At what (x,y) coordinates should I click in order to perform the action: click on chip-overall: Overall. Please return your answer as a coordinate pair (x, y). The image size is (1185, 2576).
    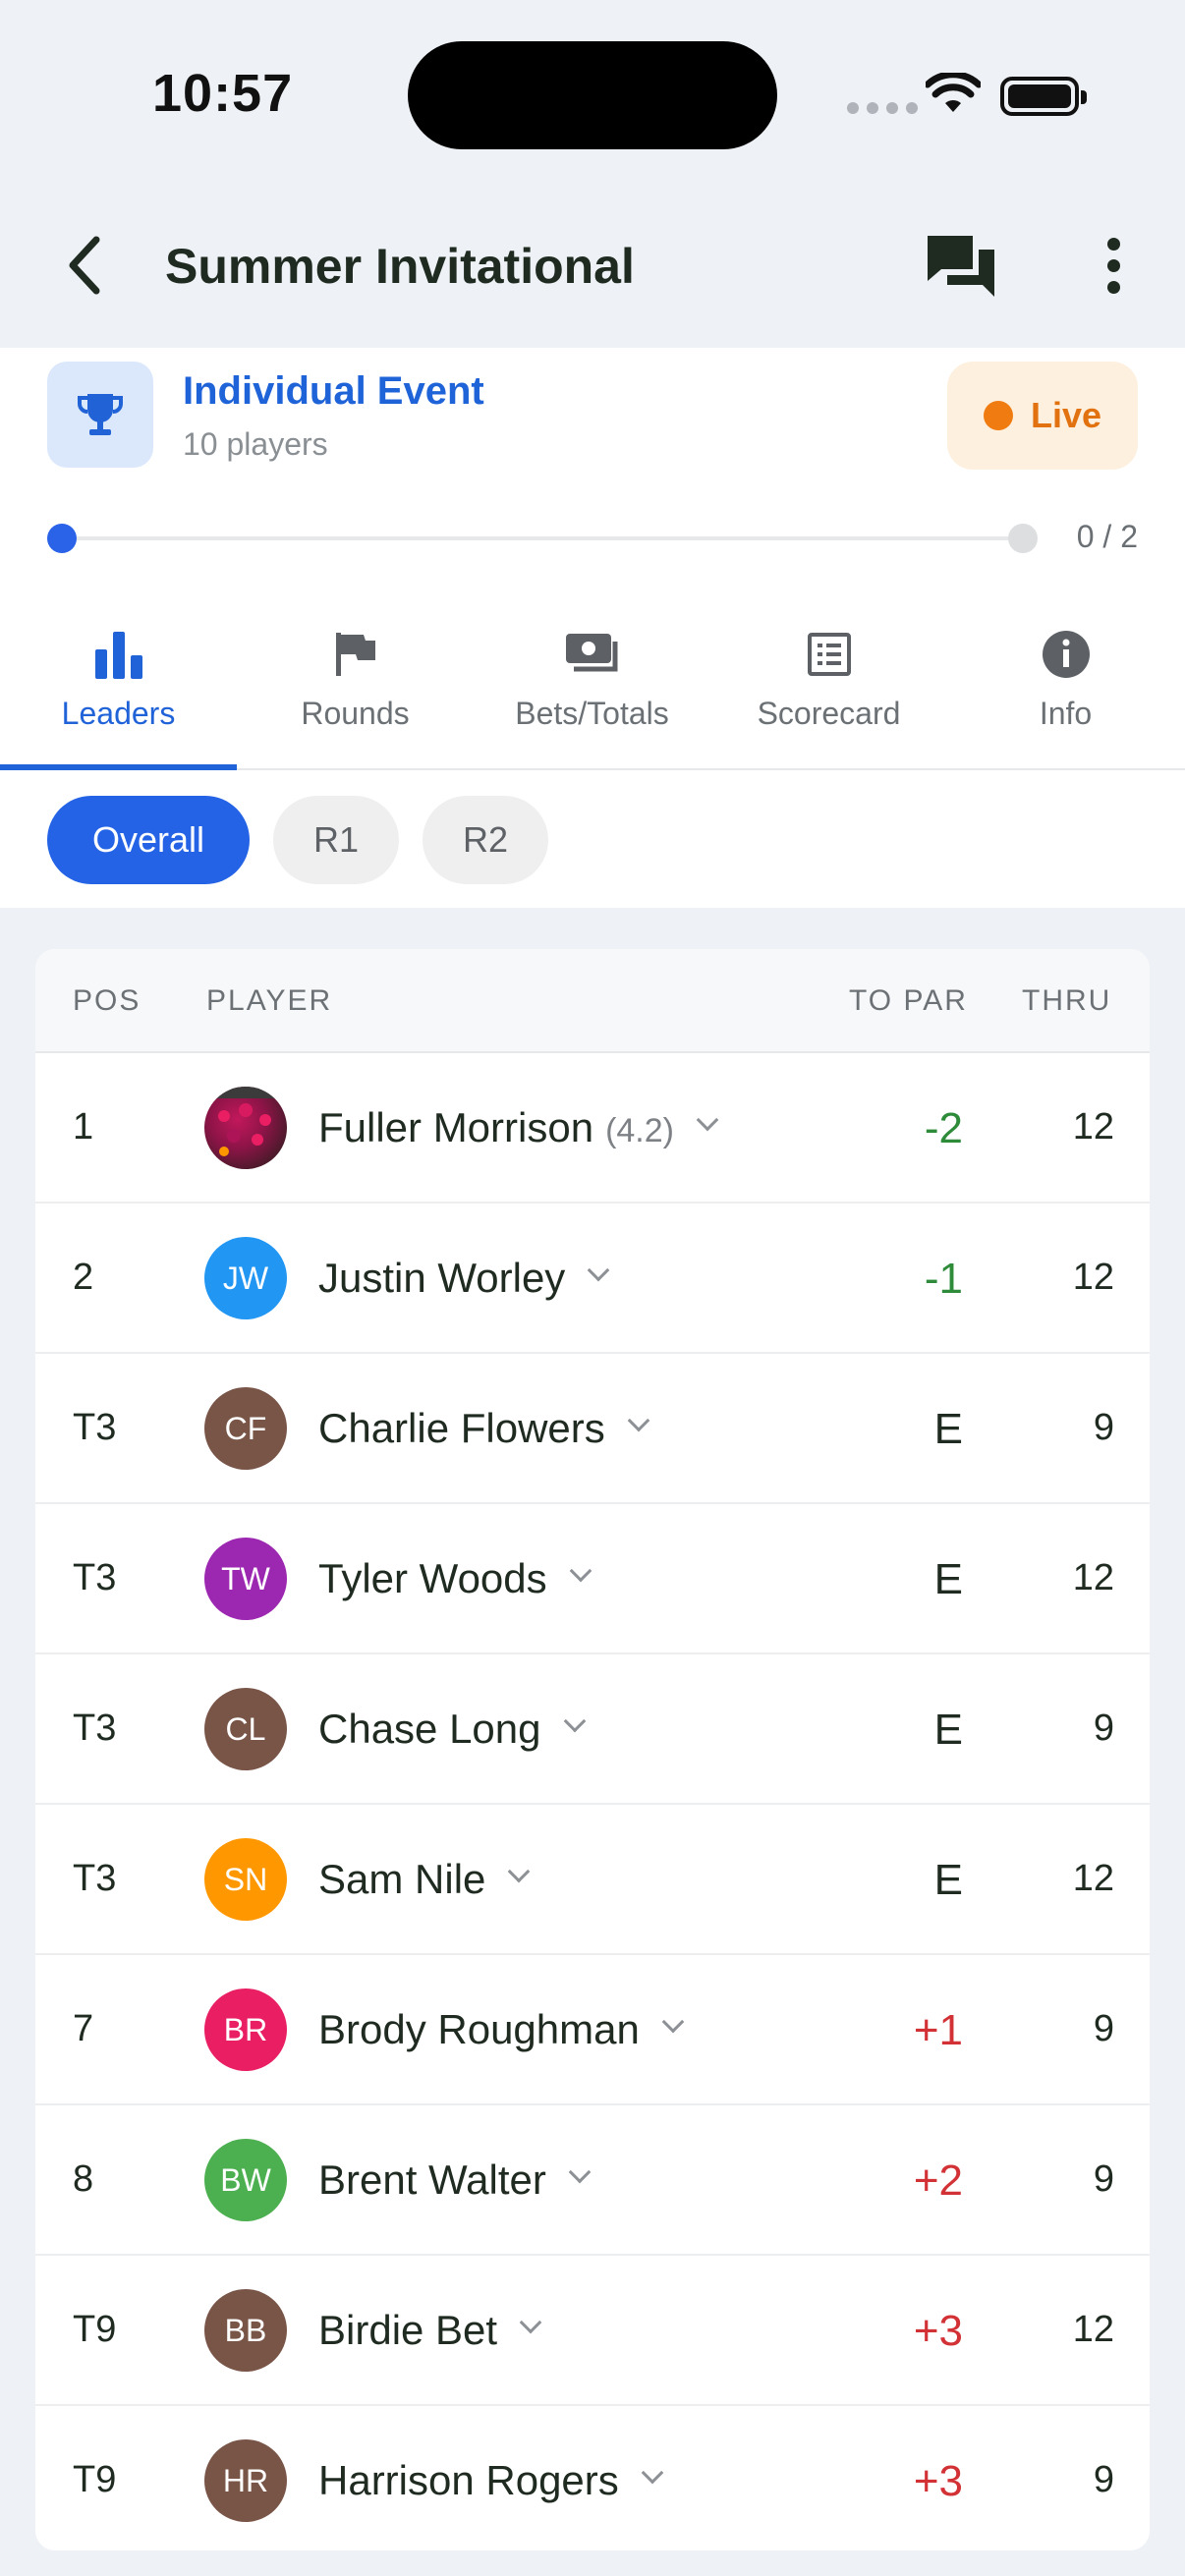
    Looking at the image, I should click on (149, 840).